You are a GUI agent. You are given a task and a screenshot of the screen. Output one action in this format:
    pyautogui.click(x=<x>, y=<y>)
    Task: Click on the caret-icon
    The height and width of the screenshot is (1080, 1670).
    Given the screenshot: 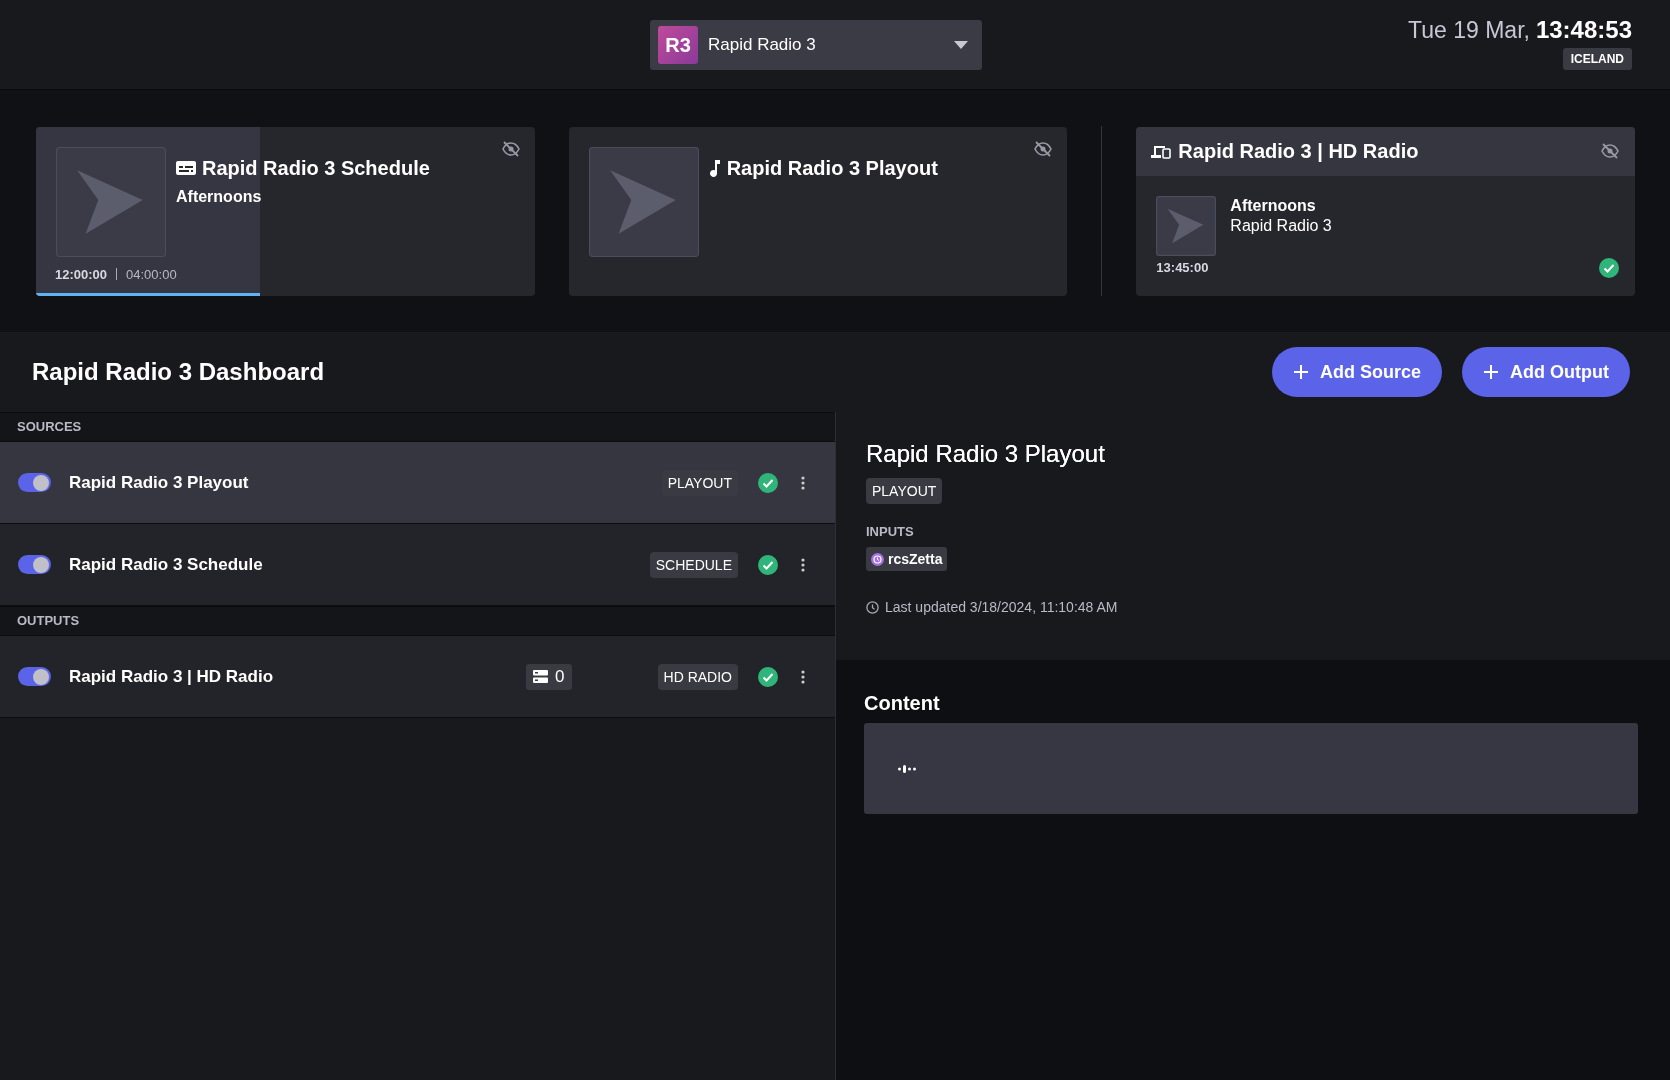 What is the action you would take?
    pyautogui.click(x=961, y=45)
    